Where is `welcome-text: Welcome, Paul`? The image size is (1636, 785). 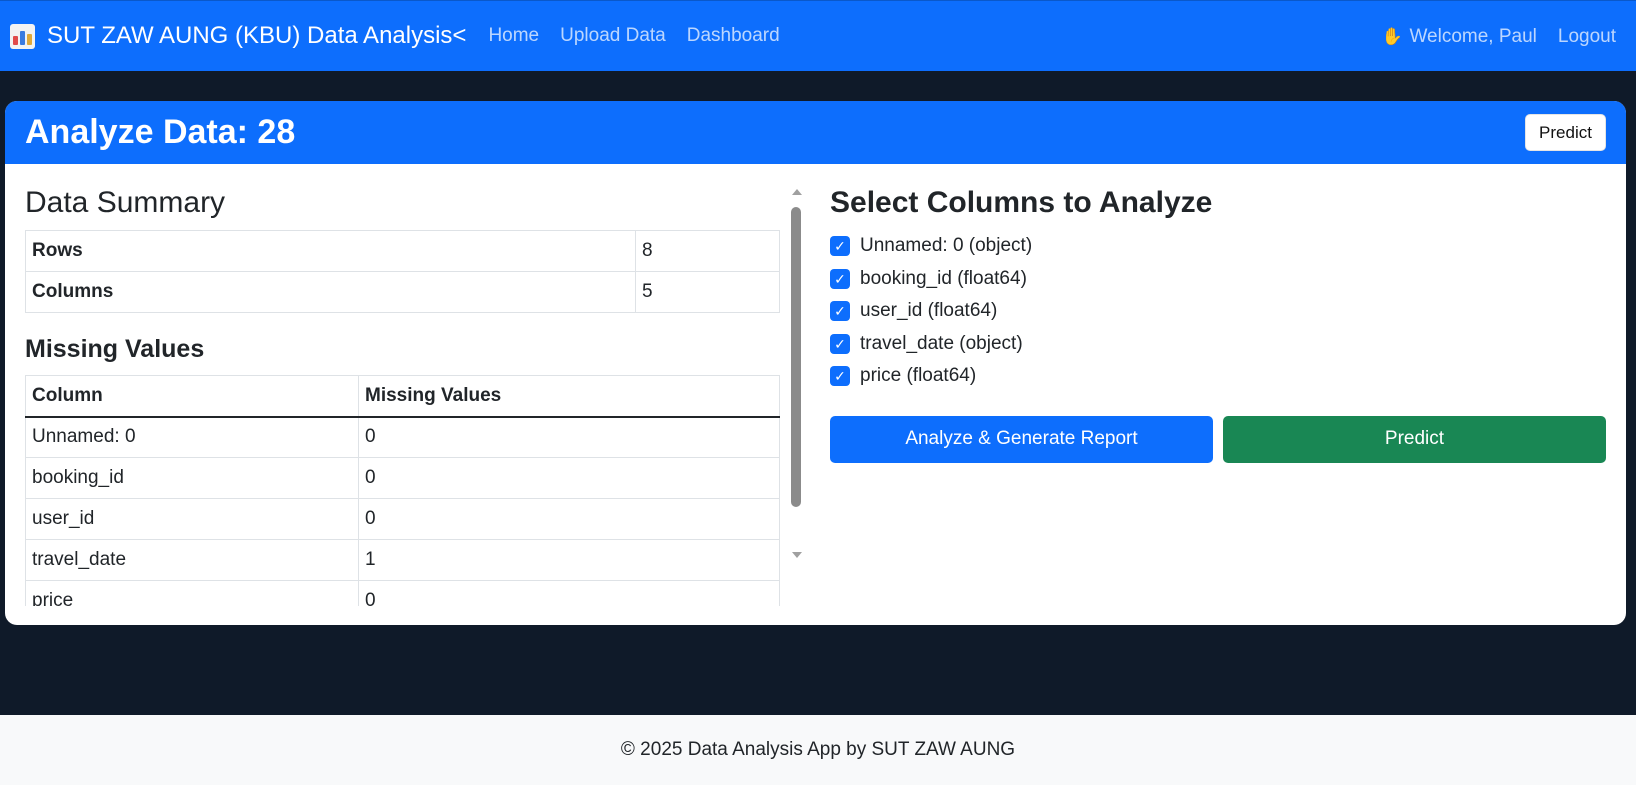 welcome-text: Welcome, Paul is located at coordinates (1473, 36).